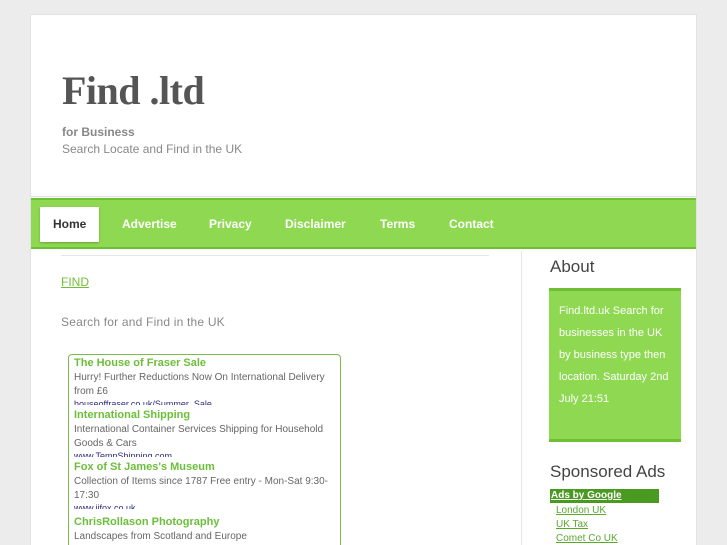 The width and height of the screenshot is (727, 545). I want to click on site-tagline: for Business, so click(98, 132).